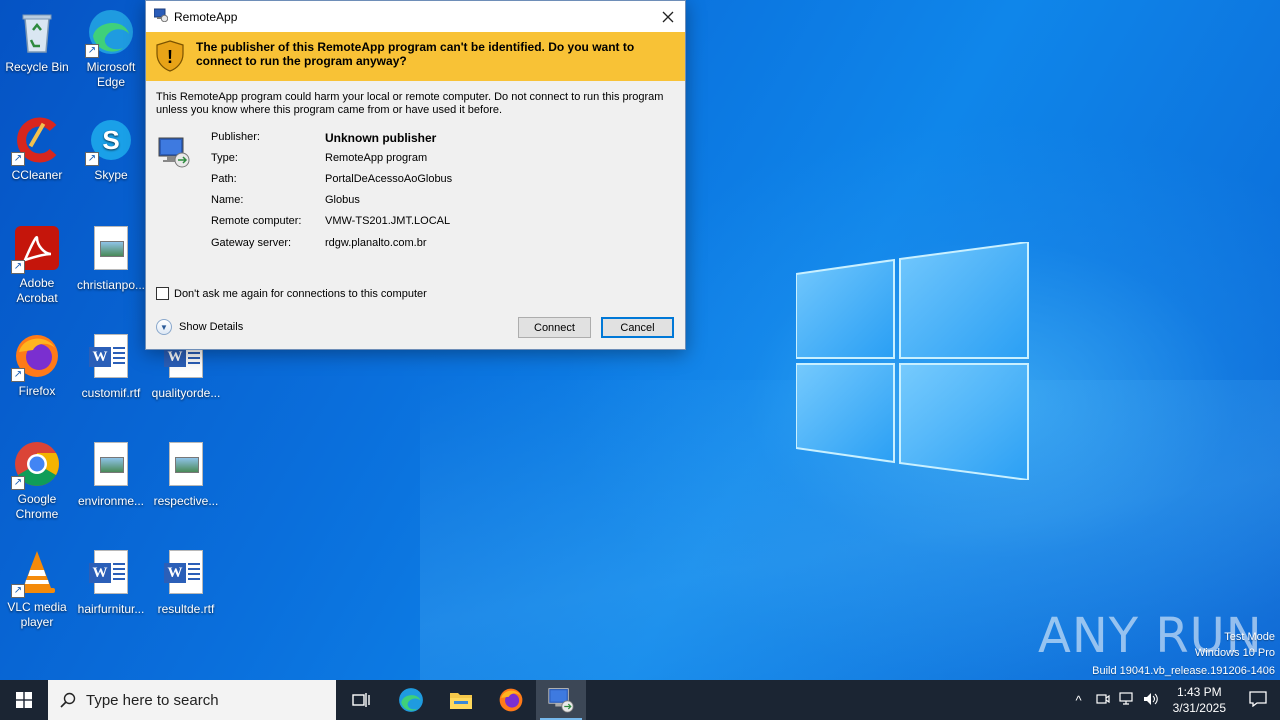 This screenshot has height=720, width=1280. Describe the element at coordinates (342, 200) in the screenshot. I see `detail-value: Globus` at that location.